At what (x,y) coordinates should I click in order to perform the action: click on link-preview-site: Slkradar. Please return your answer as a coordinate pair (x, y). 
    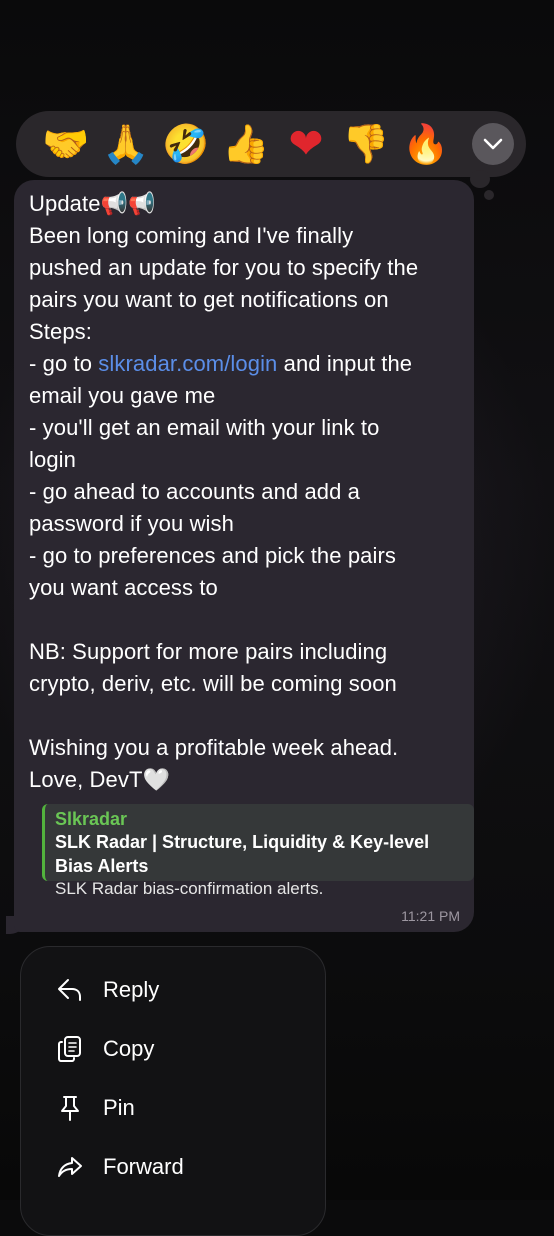
    Looking at the image, I should click on (91, 819).